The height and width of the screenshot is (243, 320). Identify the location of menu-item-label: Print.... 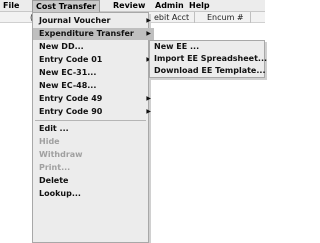
(55, 167).